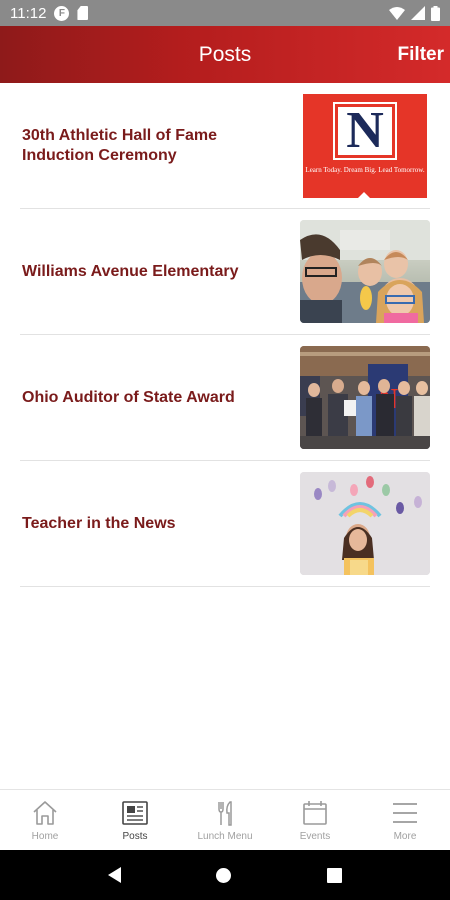 Image resolution: width=450 pixels, height=900 pixels. Describe the element at coordinates (397, 13) in the screenshot. I see `wifi-icon` at that location.